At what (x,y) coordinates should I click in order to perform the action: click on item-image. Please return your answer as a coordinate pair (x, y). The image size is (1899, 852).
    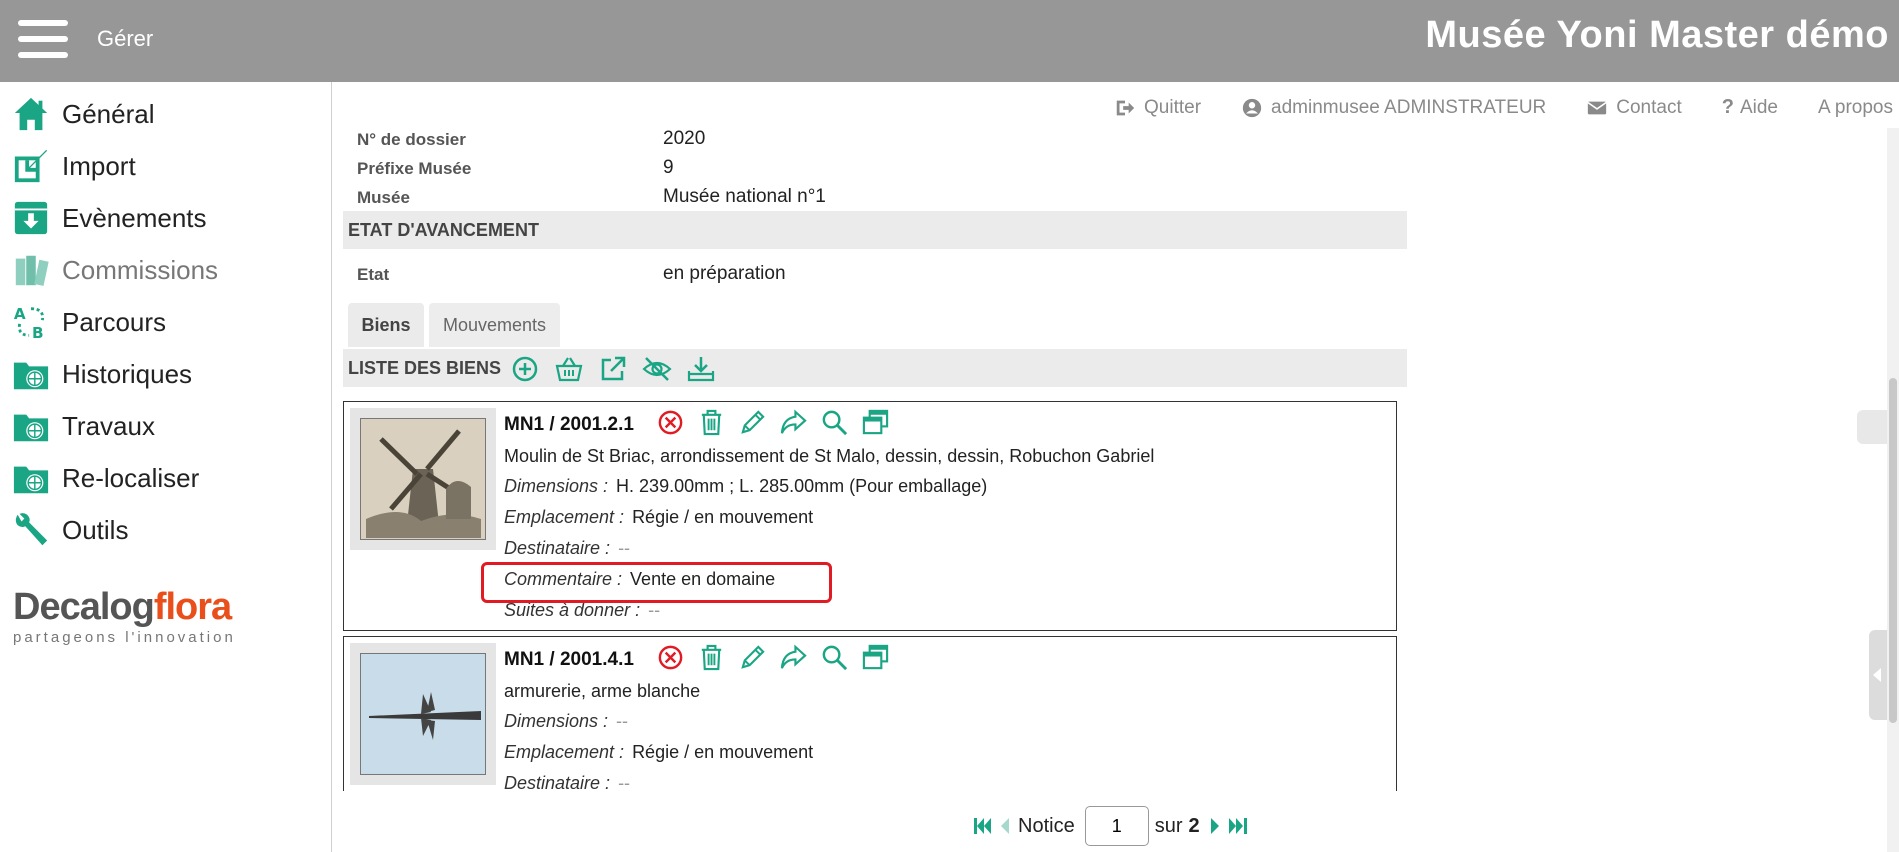
    Looking at the image, I should click on (423, 714).